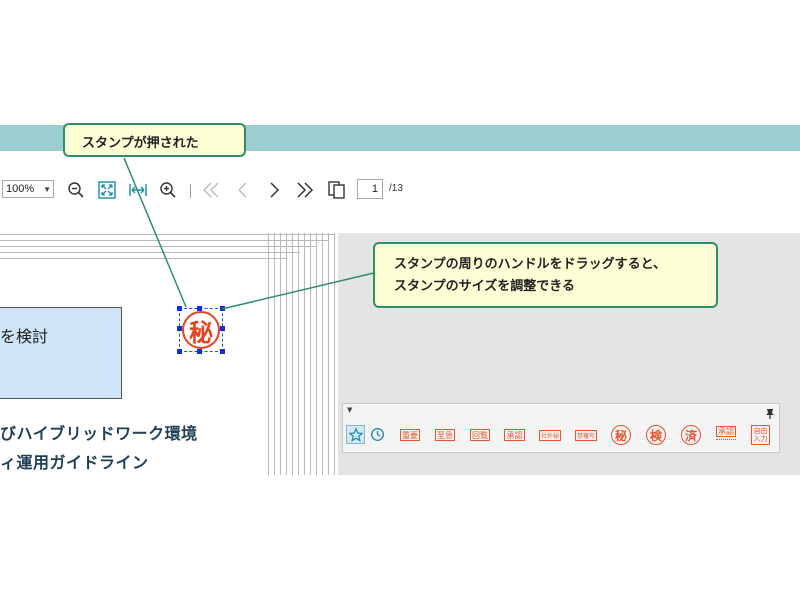 The width and height of the screenshot is (800, 600). I want to click on stamp-date-line, so click(726, 440).